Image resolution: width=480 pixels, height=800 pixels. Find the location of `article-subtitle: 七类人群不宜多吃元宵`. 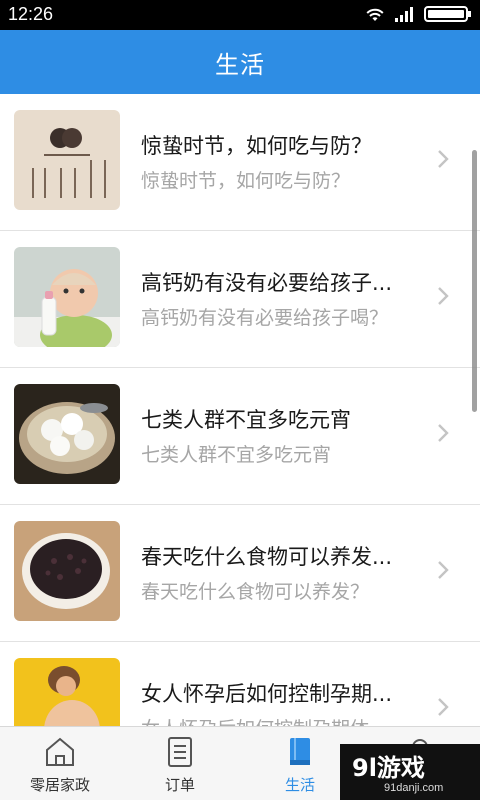

article-subtitle: 七类人群不宜多吃元宵 is located at coordinates (236, 455).